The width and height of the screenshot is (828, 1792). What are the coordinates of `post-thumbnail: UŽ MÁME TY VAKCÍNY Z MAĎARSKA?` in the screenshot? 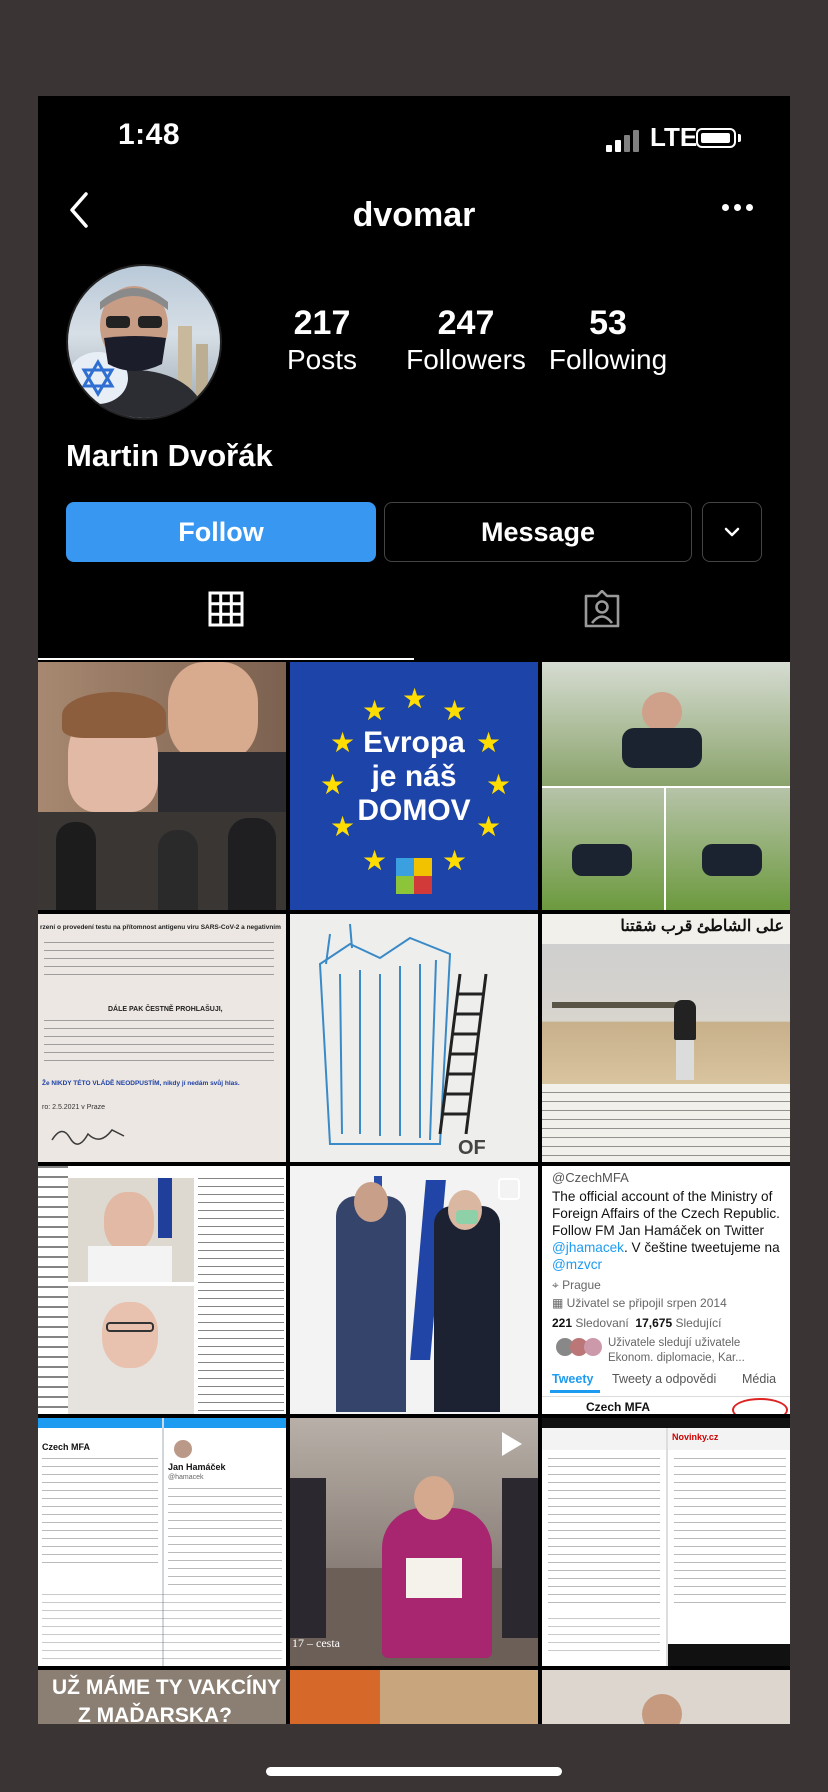 It's located at (162, 1697).